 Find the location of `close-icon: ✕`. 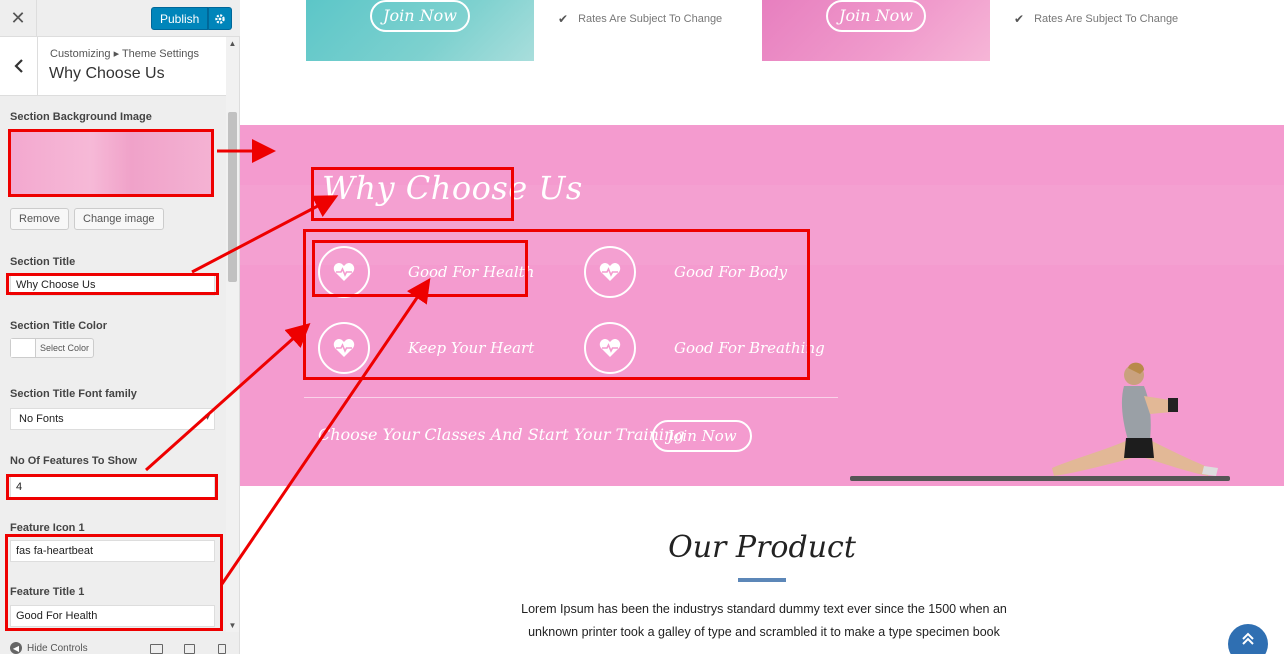

close-icon: ✕ is located at coordinates (18, 18).